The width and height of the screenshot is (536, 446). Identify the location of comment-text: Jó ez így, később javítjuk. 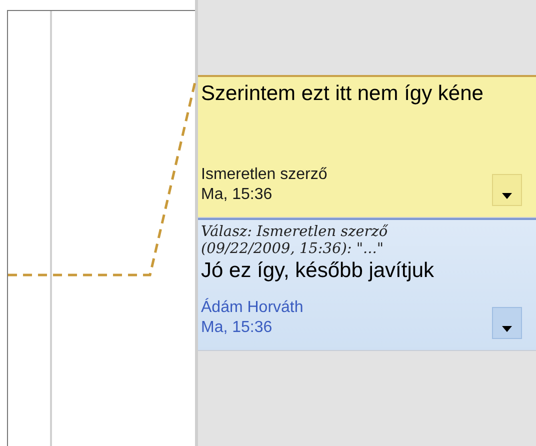
(318, 271).